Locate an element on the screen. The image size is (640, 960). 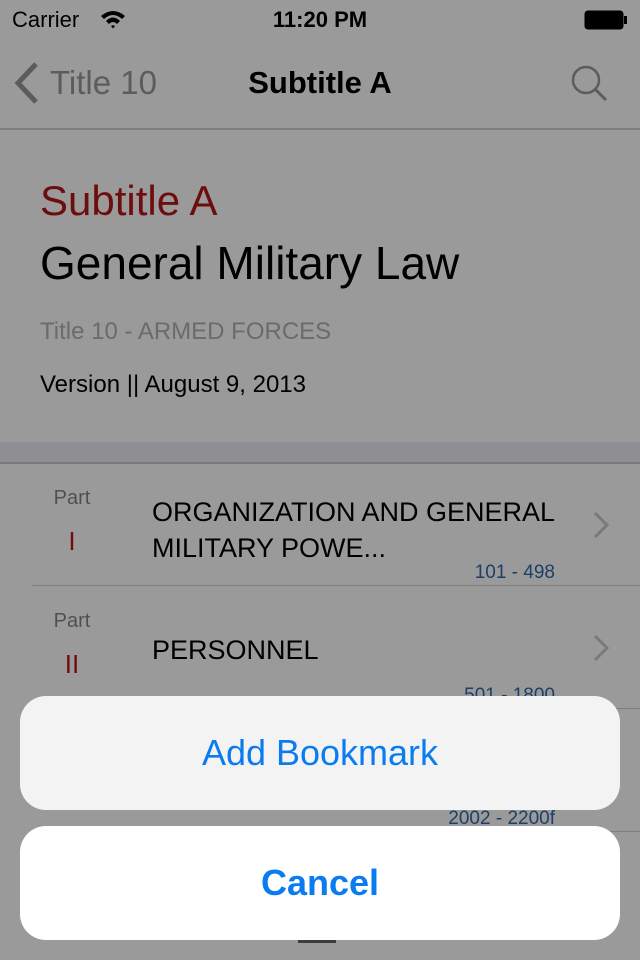
section-divider is located at coordinates (320, 453).